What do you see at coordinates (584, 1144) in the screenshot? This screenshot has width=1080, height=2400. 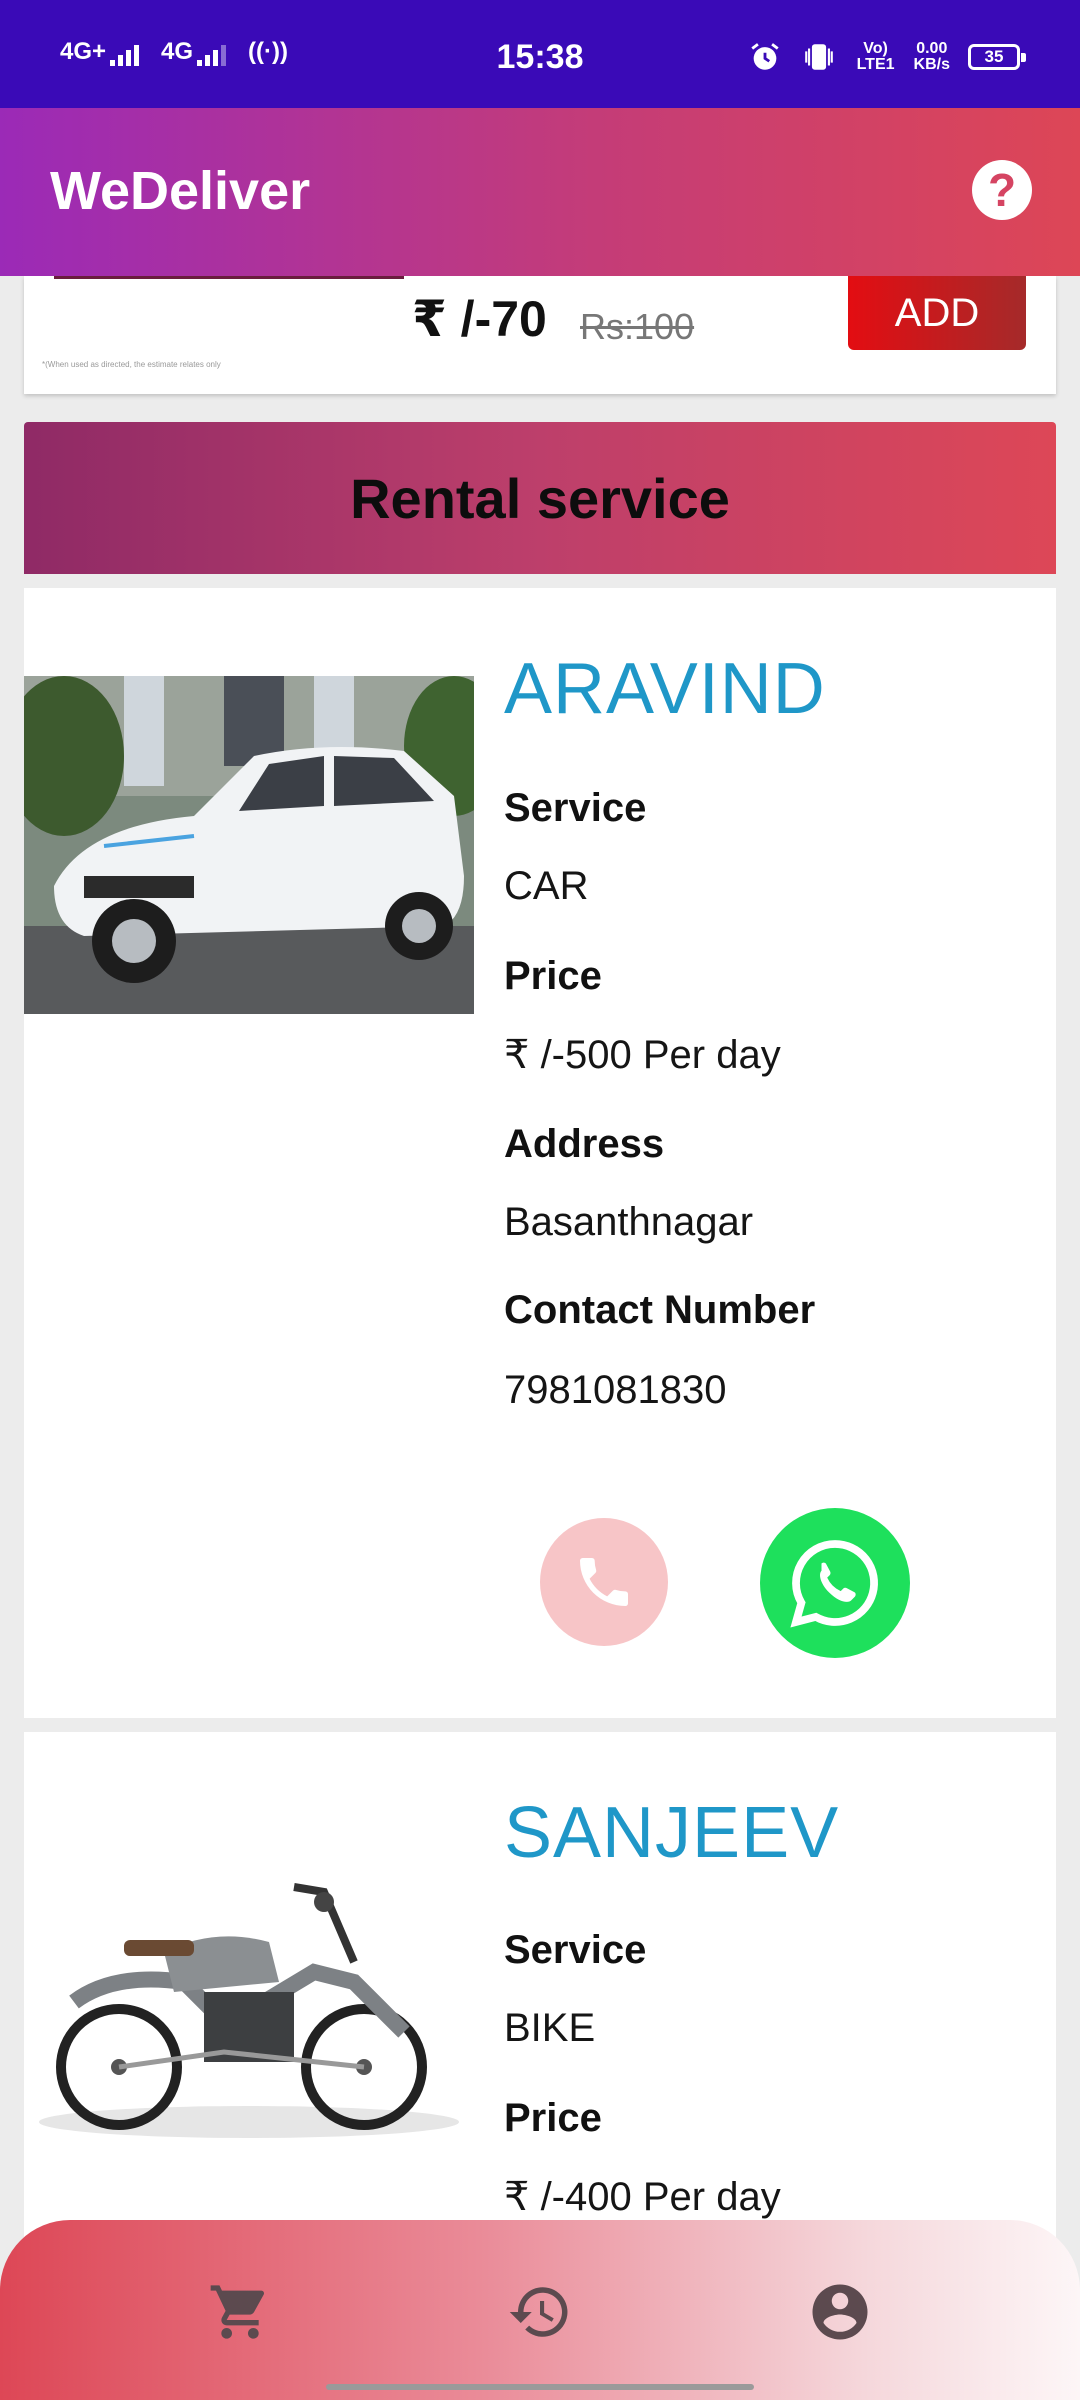 I see `address-label: Address` at bounding box center [584, 1144].